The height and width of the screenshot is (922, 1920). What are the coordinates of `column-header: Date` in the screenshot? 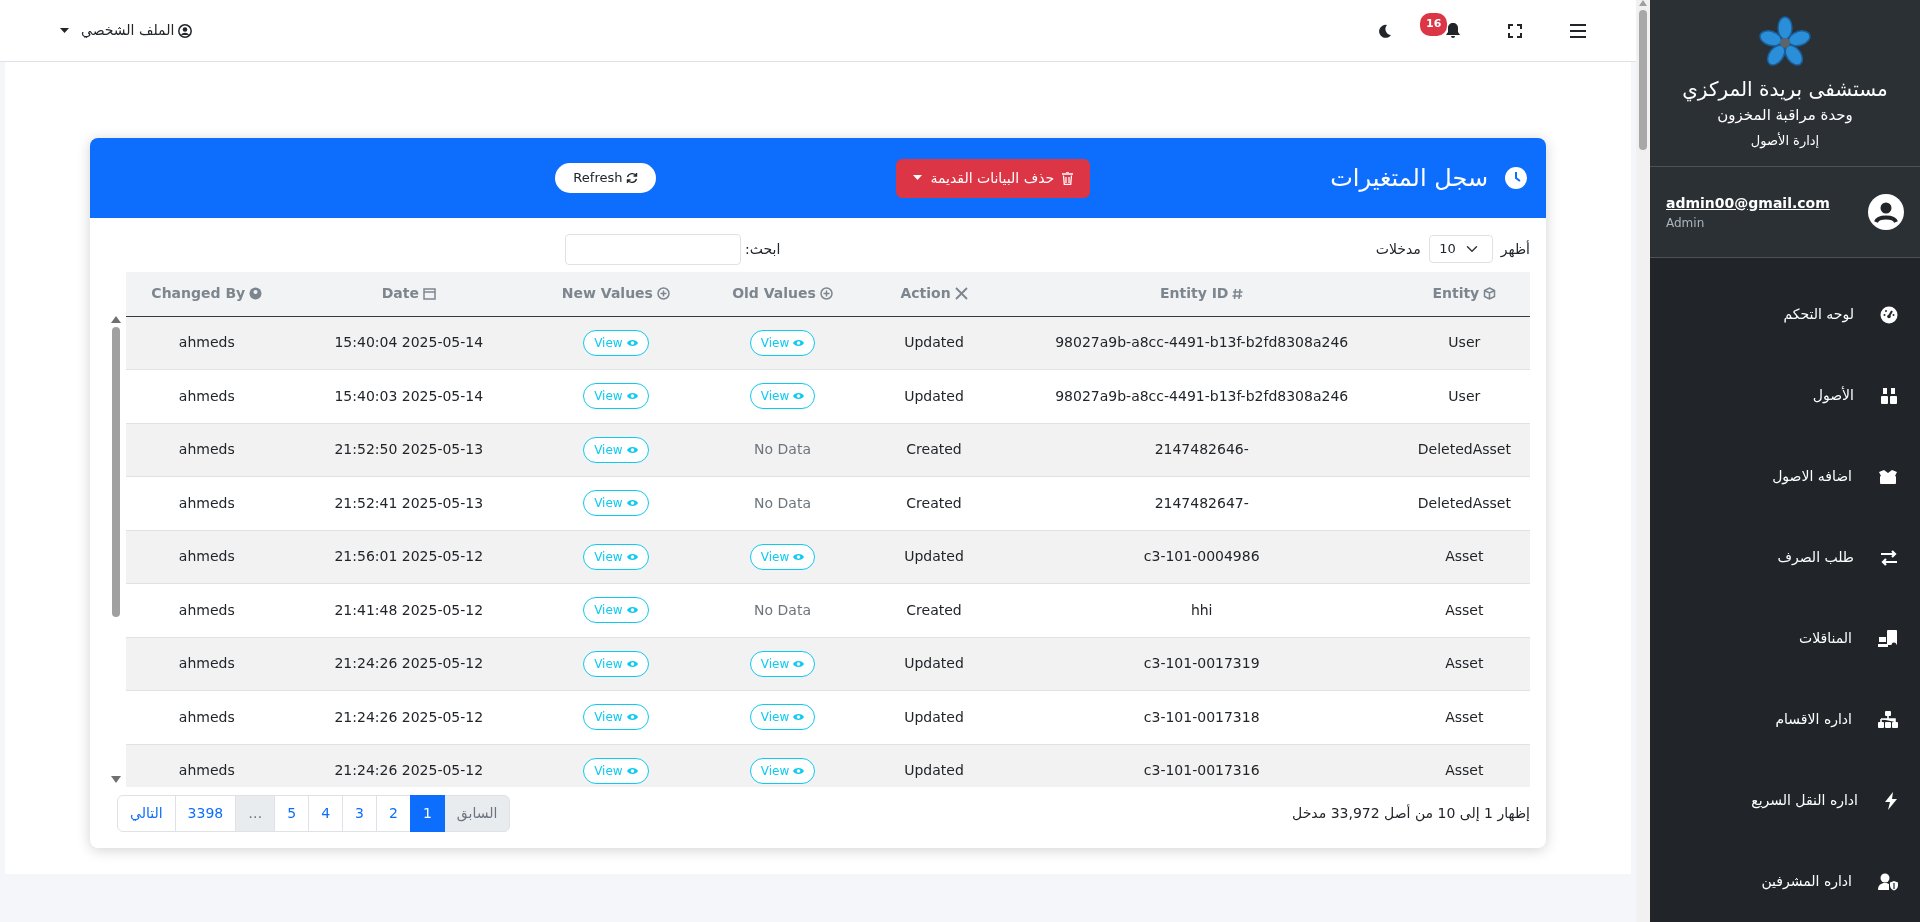 It's located at (400, 294).